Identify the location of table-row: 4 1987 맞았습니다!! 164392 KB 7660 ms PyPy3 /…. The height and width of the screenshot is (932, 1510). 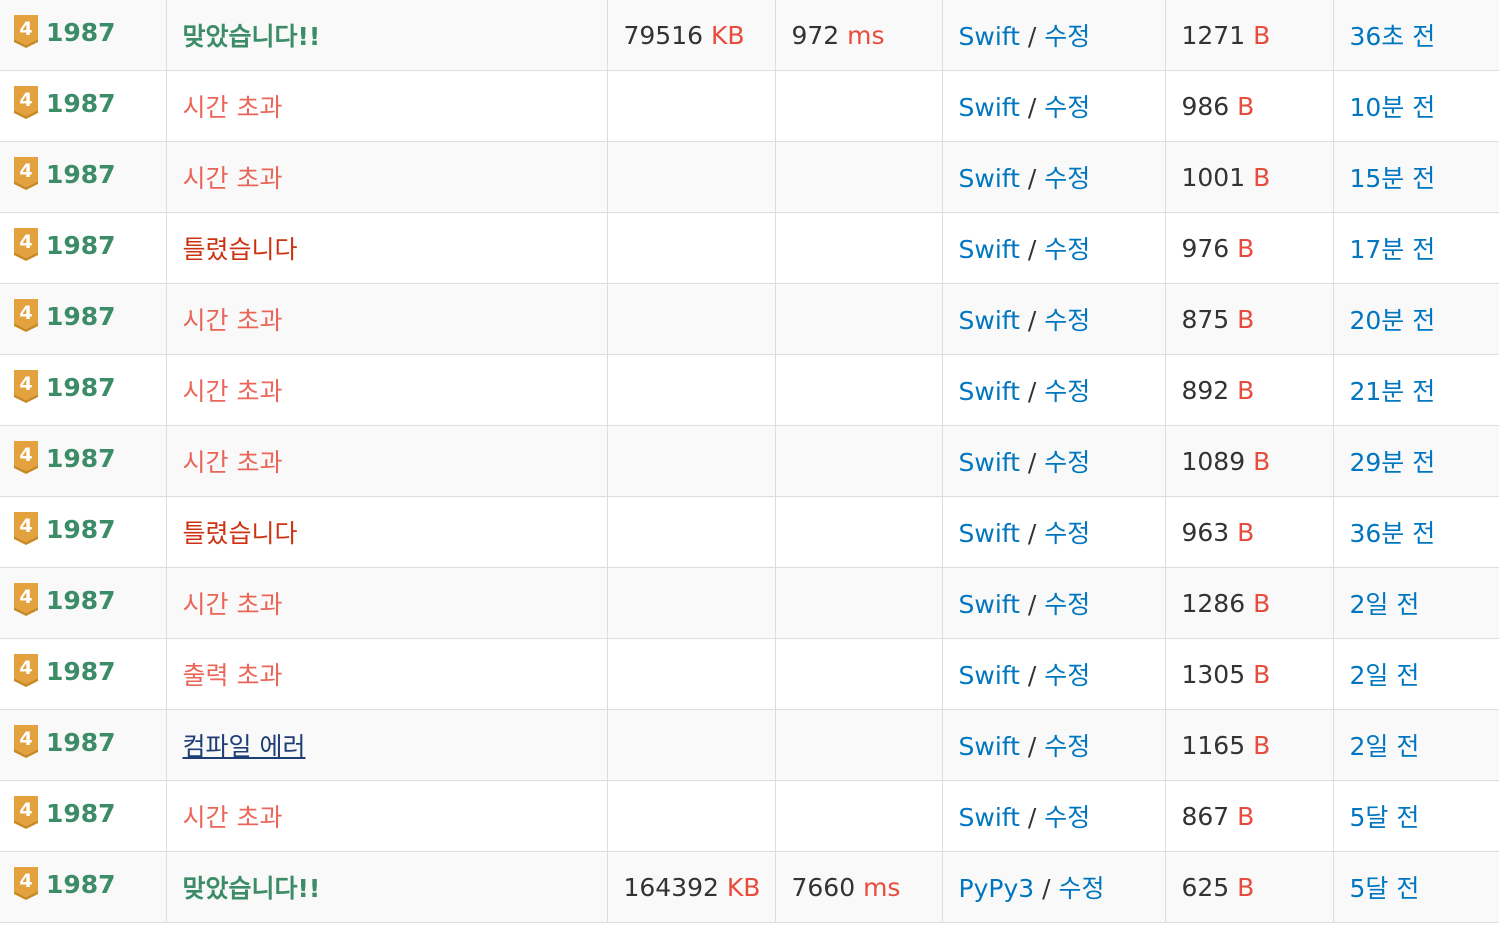
(749, 887).